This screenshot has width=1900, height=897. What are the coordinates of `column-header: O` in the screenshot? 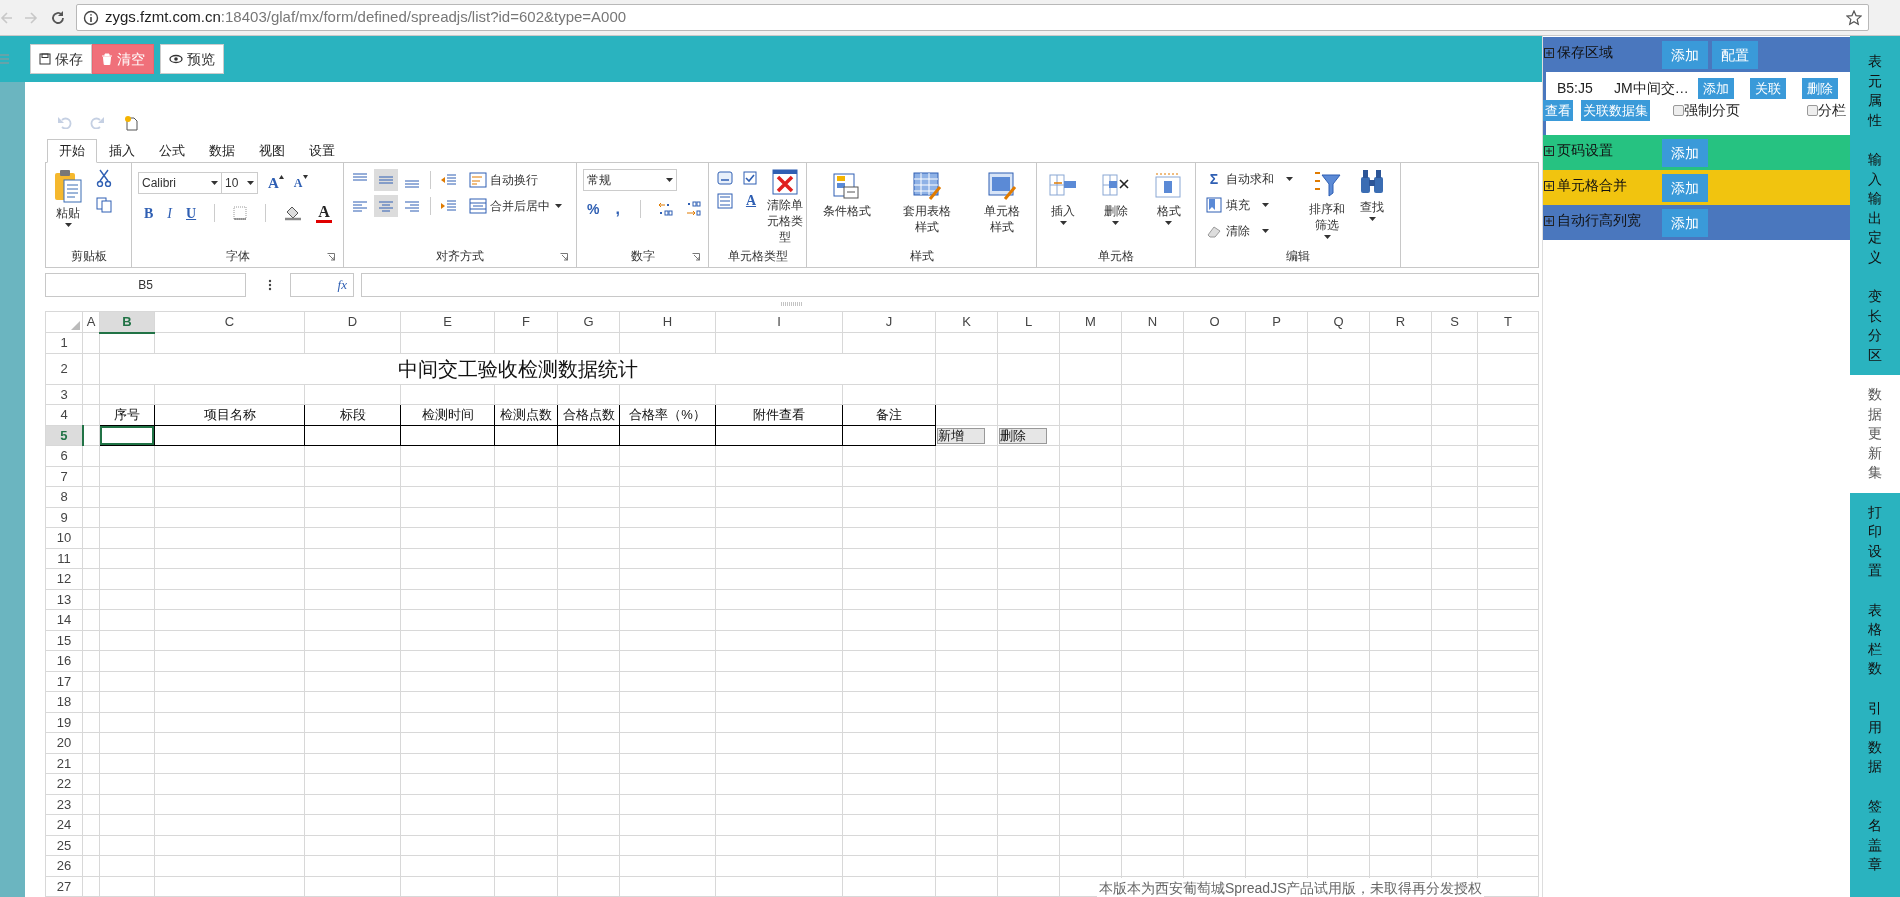 It's located at (1214, 322).